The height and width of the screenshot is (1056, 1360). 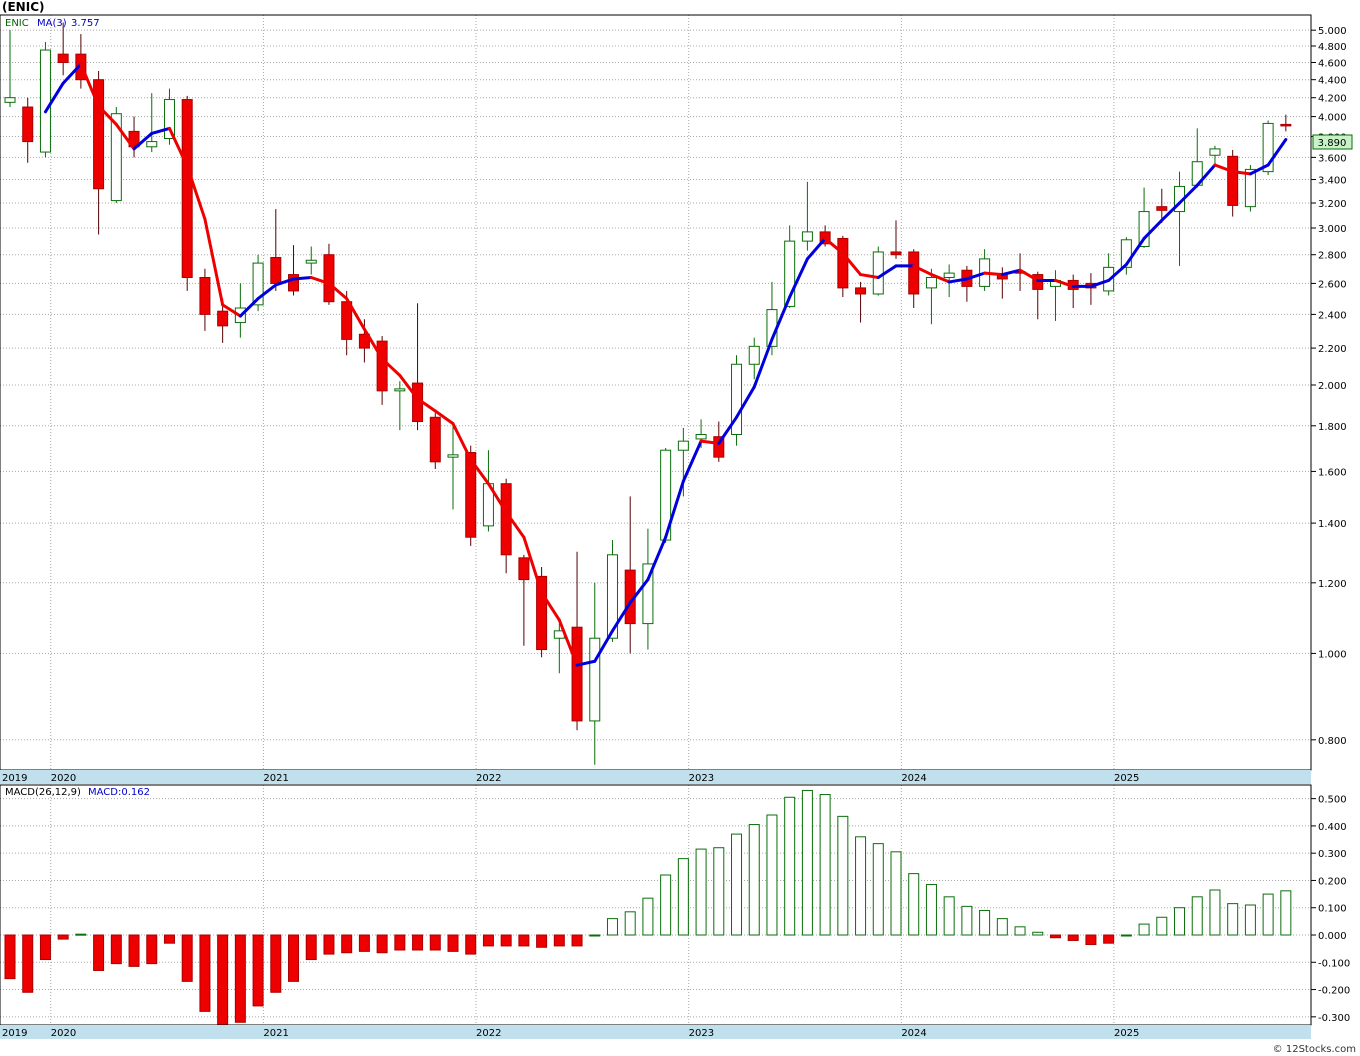 I want to click on macd-x-tick-label: 2023, so click(x=701, y=1033).